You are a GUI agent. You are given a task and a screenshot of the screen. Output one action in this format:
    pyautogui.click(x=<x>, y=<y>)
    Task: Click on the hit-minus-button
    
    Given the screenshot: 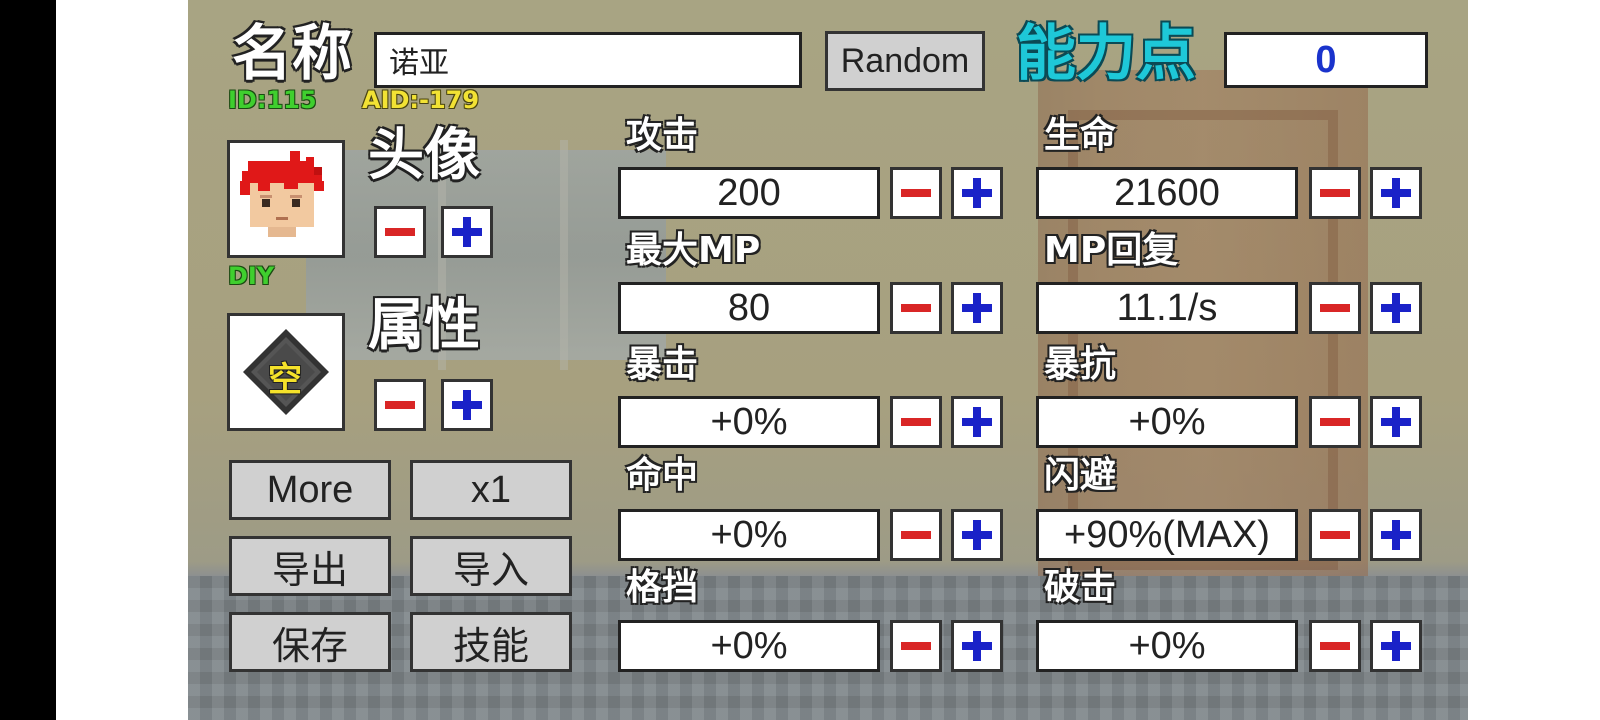 What is the action you would take?
    pyautogui.click(x=916, y=535)
    